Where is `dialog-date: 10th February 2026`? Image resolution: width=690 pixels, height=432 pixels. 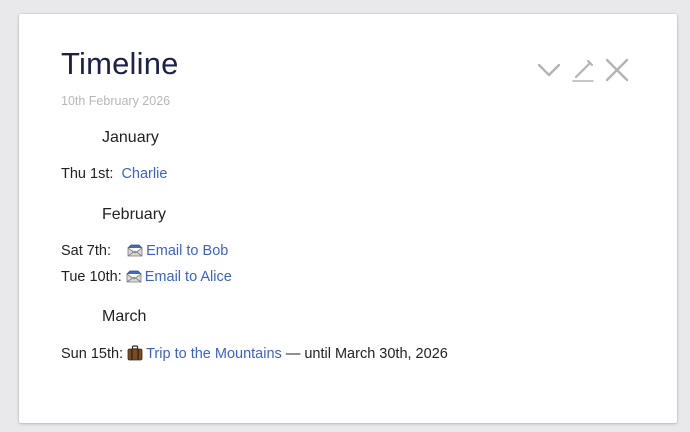
dialog-date: 10th February 2026 is located at coordinates (116, 101).